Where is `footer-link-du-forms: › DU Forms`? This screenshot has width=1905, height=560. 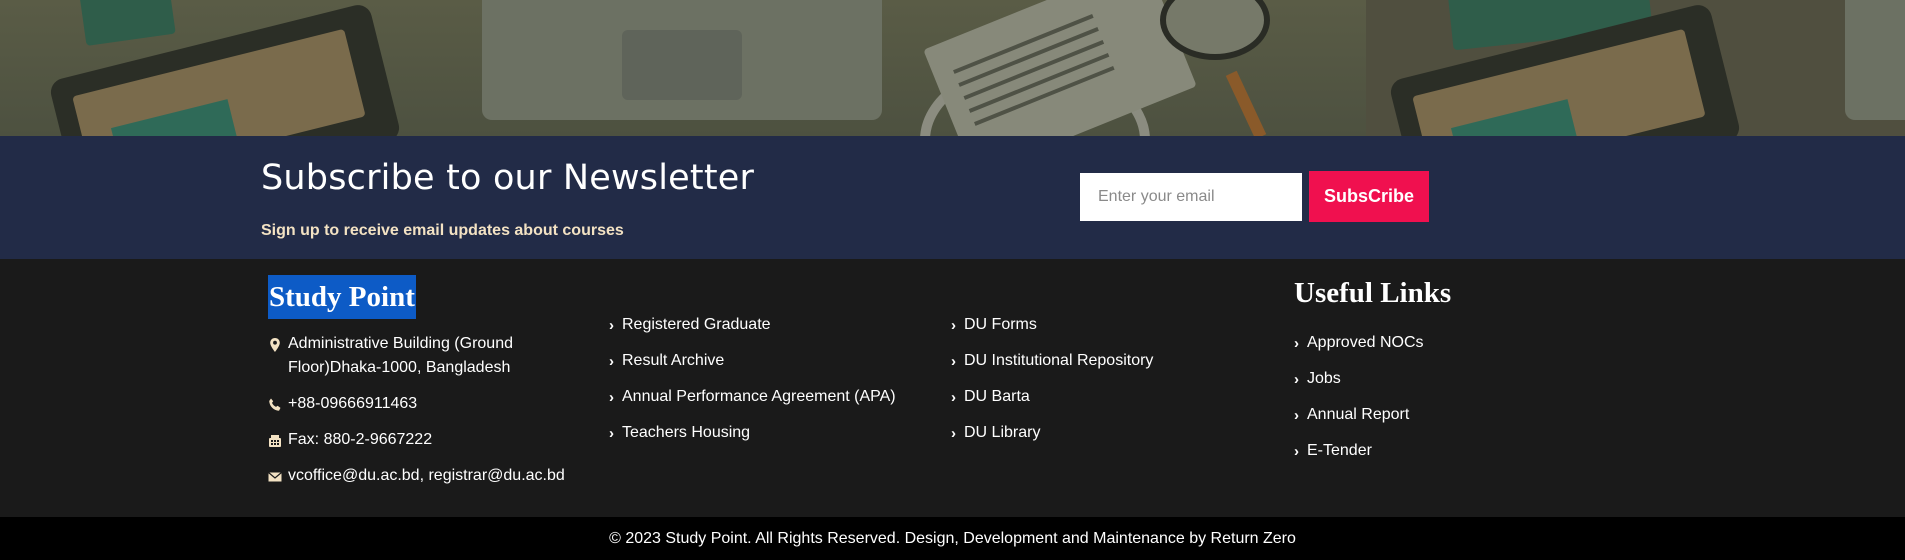
footer-link-du-forms: › DU Forms is located at coordinates (1052, 325).